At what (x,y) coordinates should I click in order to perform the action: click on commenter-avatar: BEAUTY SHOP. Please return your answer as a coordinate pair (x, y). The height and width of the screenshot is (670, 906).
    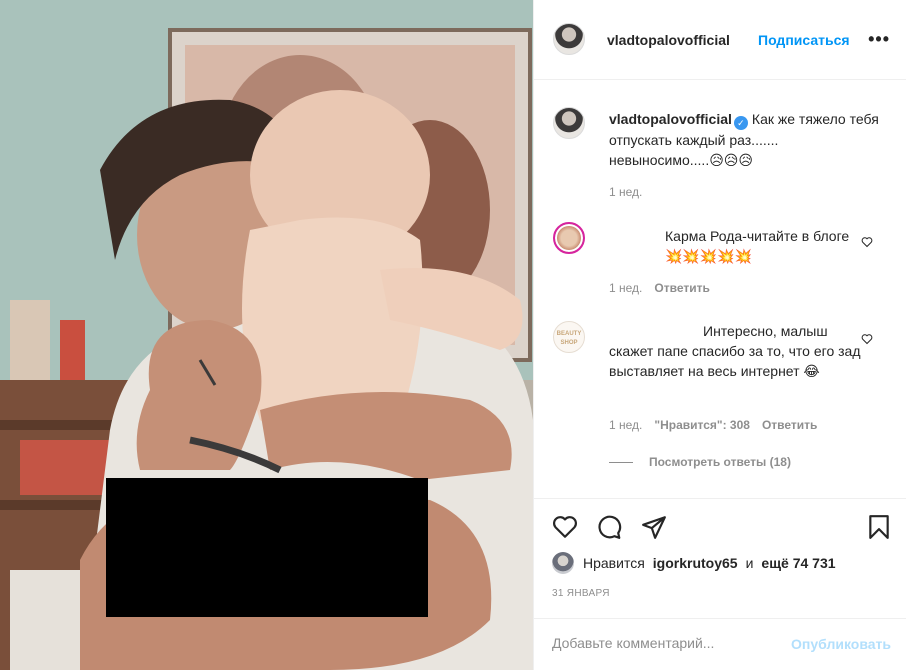
    Looking at the image, I should click on (569, 337).